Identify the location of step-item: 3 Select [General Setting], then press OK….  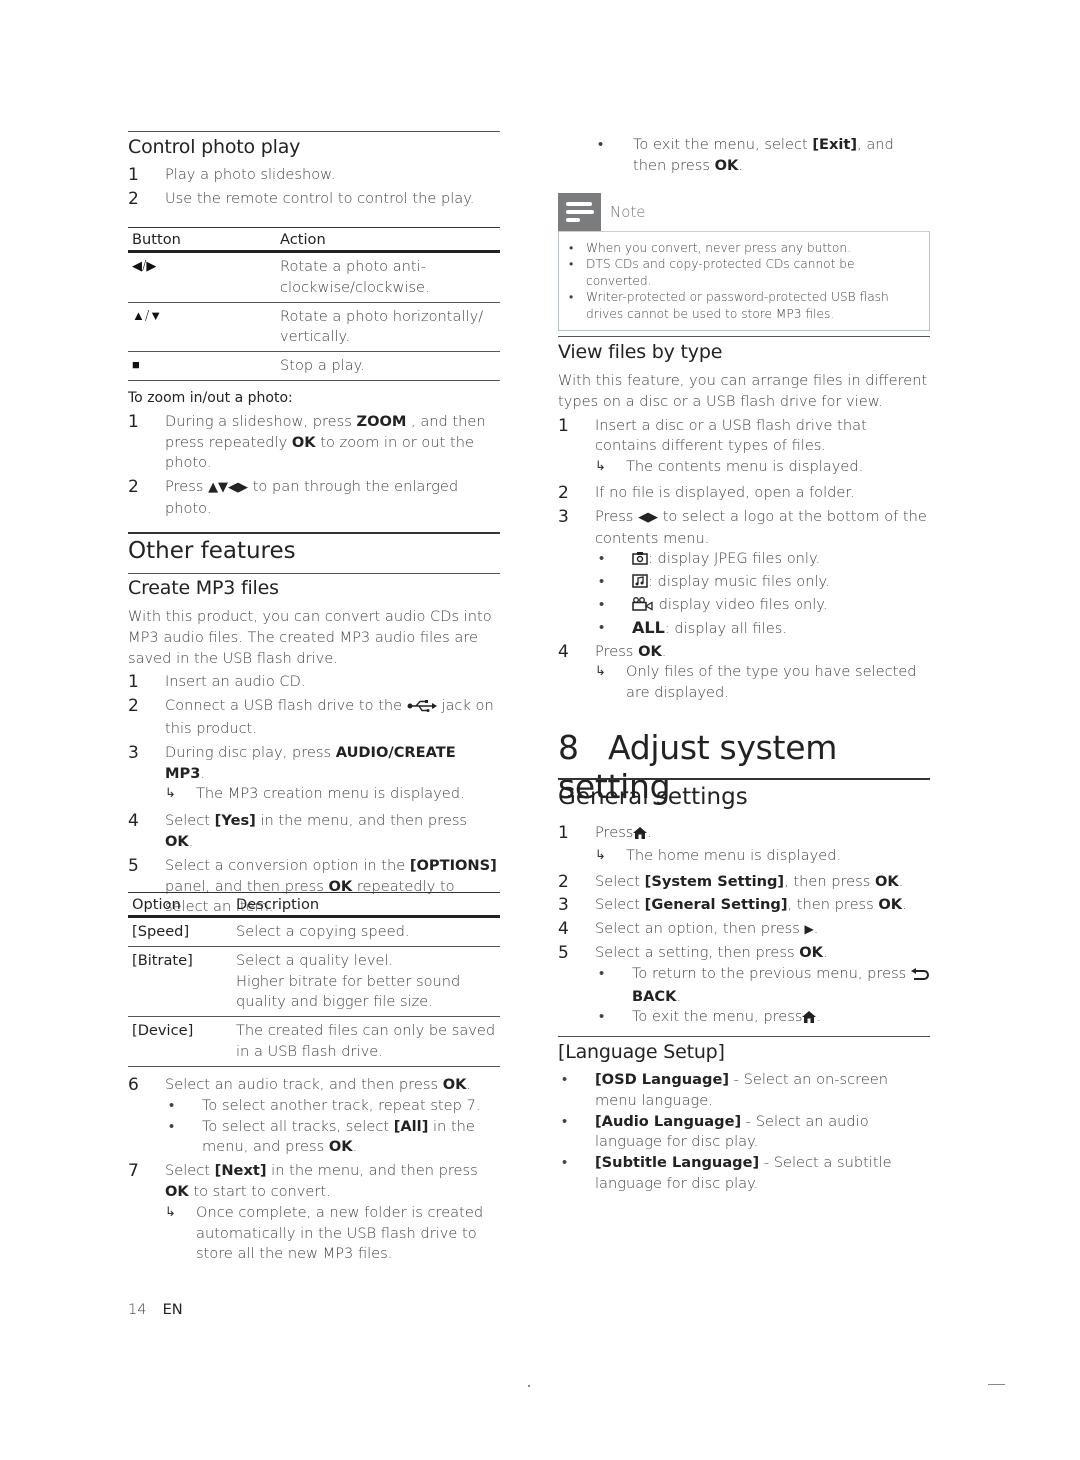
(732, 905).